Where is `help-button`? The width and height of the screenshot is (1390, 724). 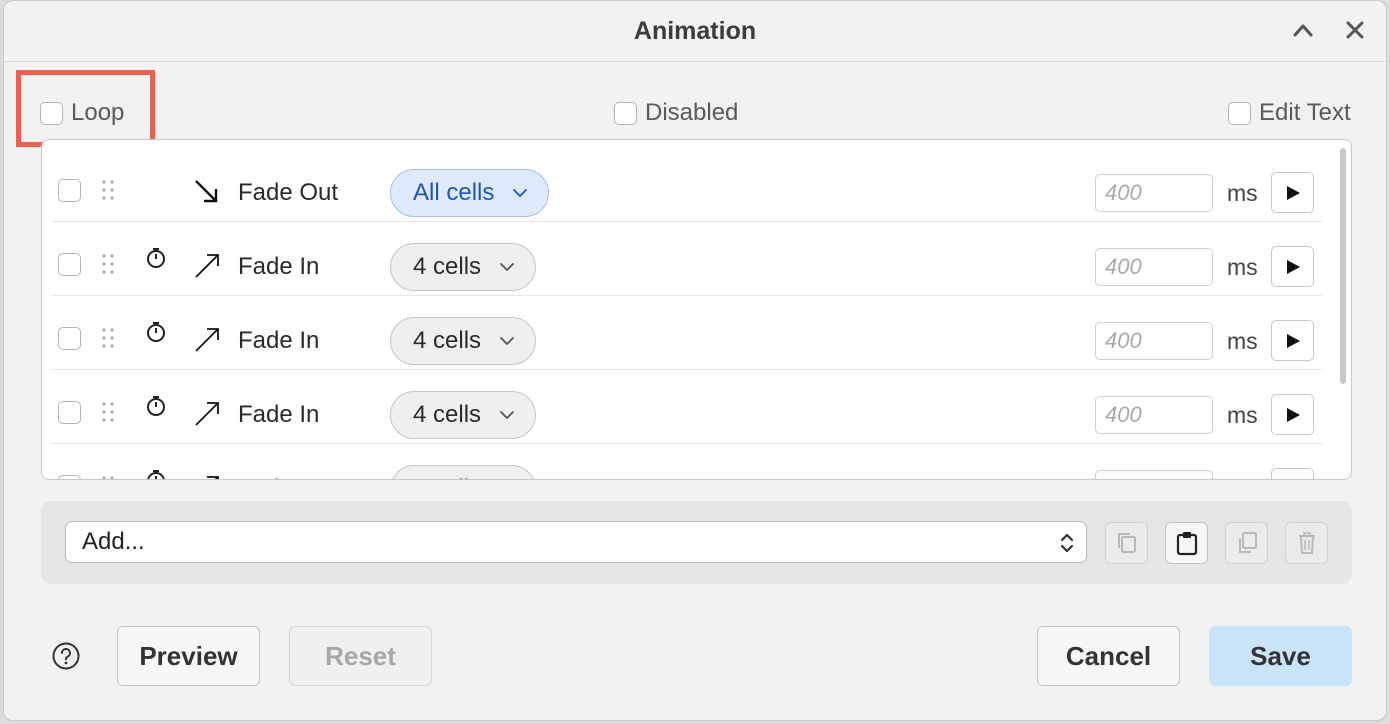 help-button is located at coordinates (66, 656).